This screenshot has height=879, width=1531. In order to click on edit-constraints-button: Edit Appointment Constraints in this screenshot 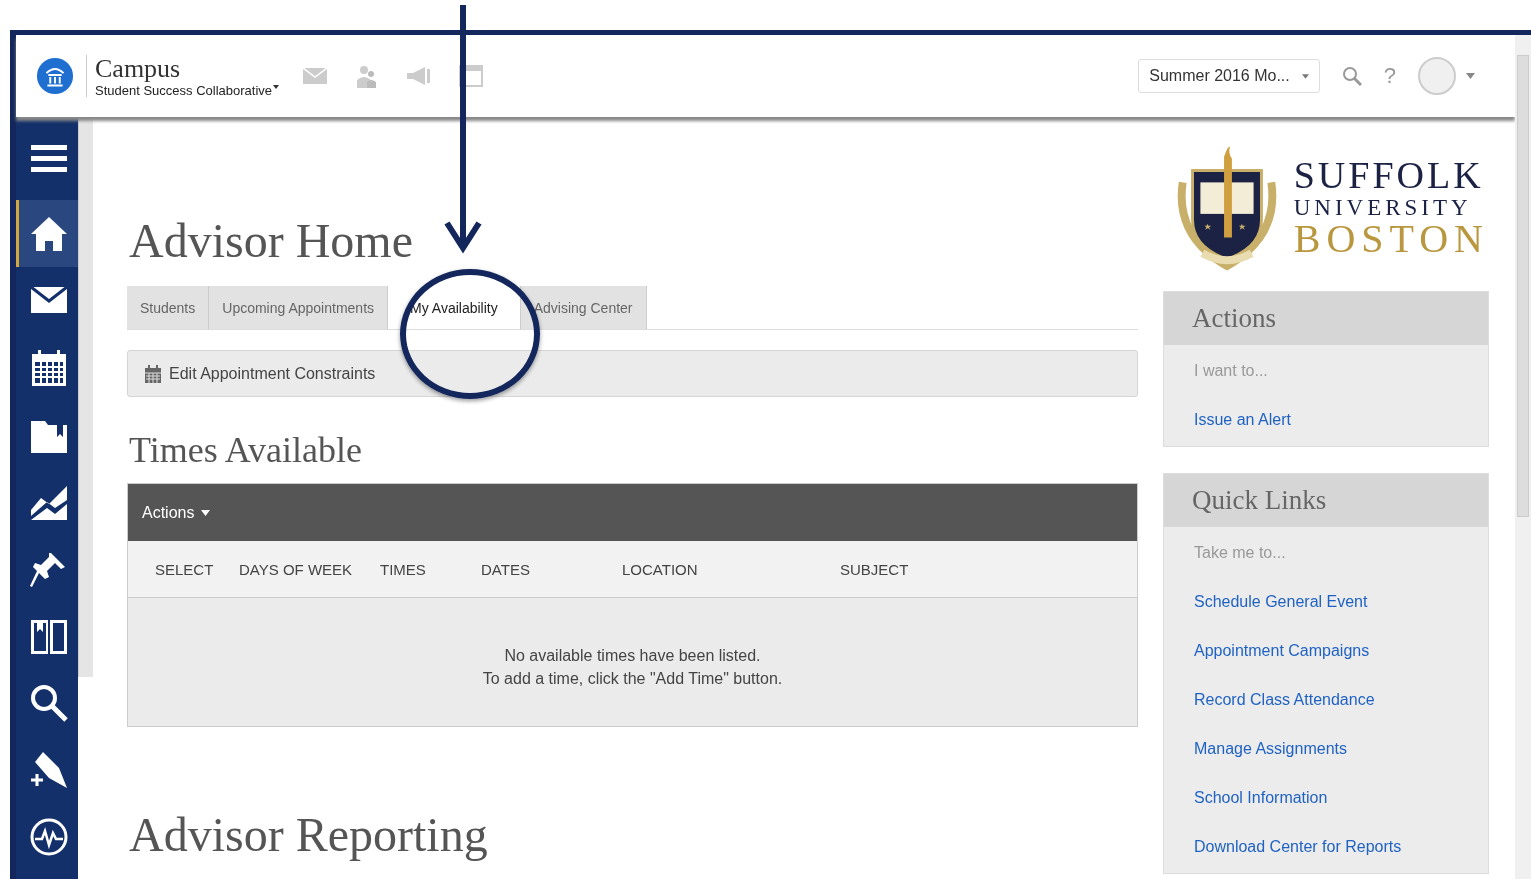, I will do `click(260, 373)`.